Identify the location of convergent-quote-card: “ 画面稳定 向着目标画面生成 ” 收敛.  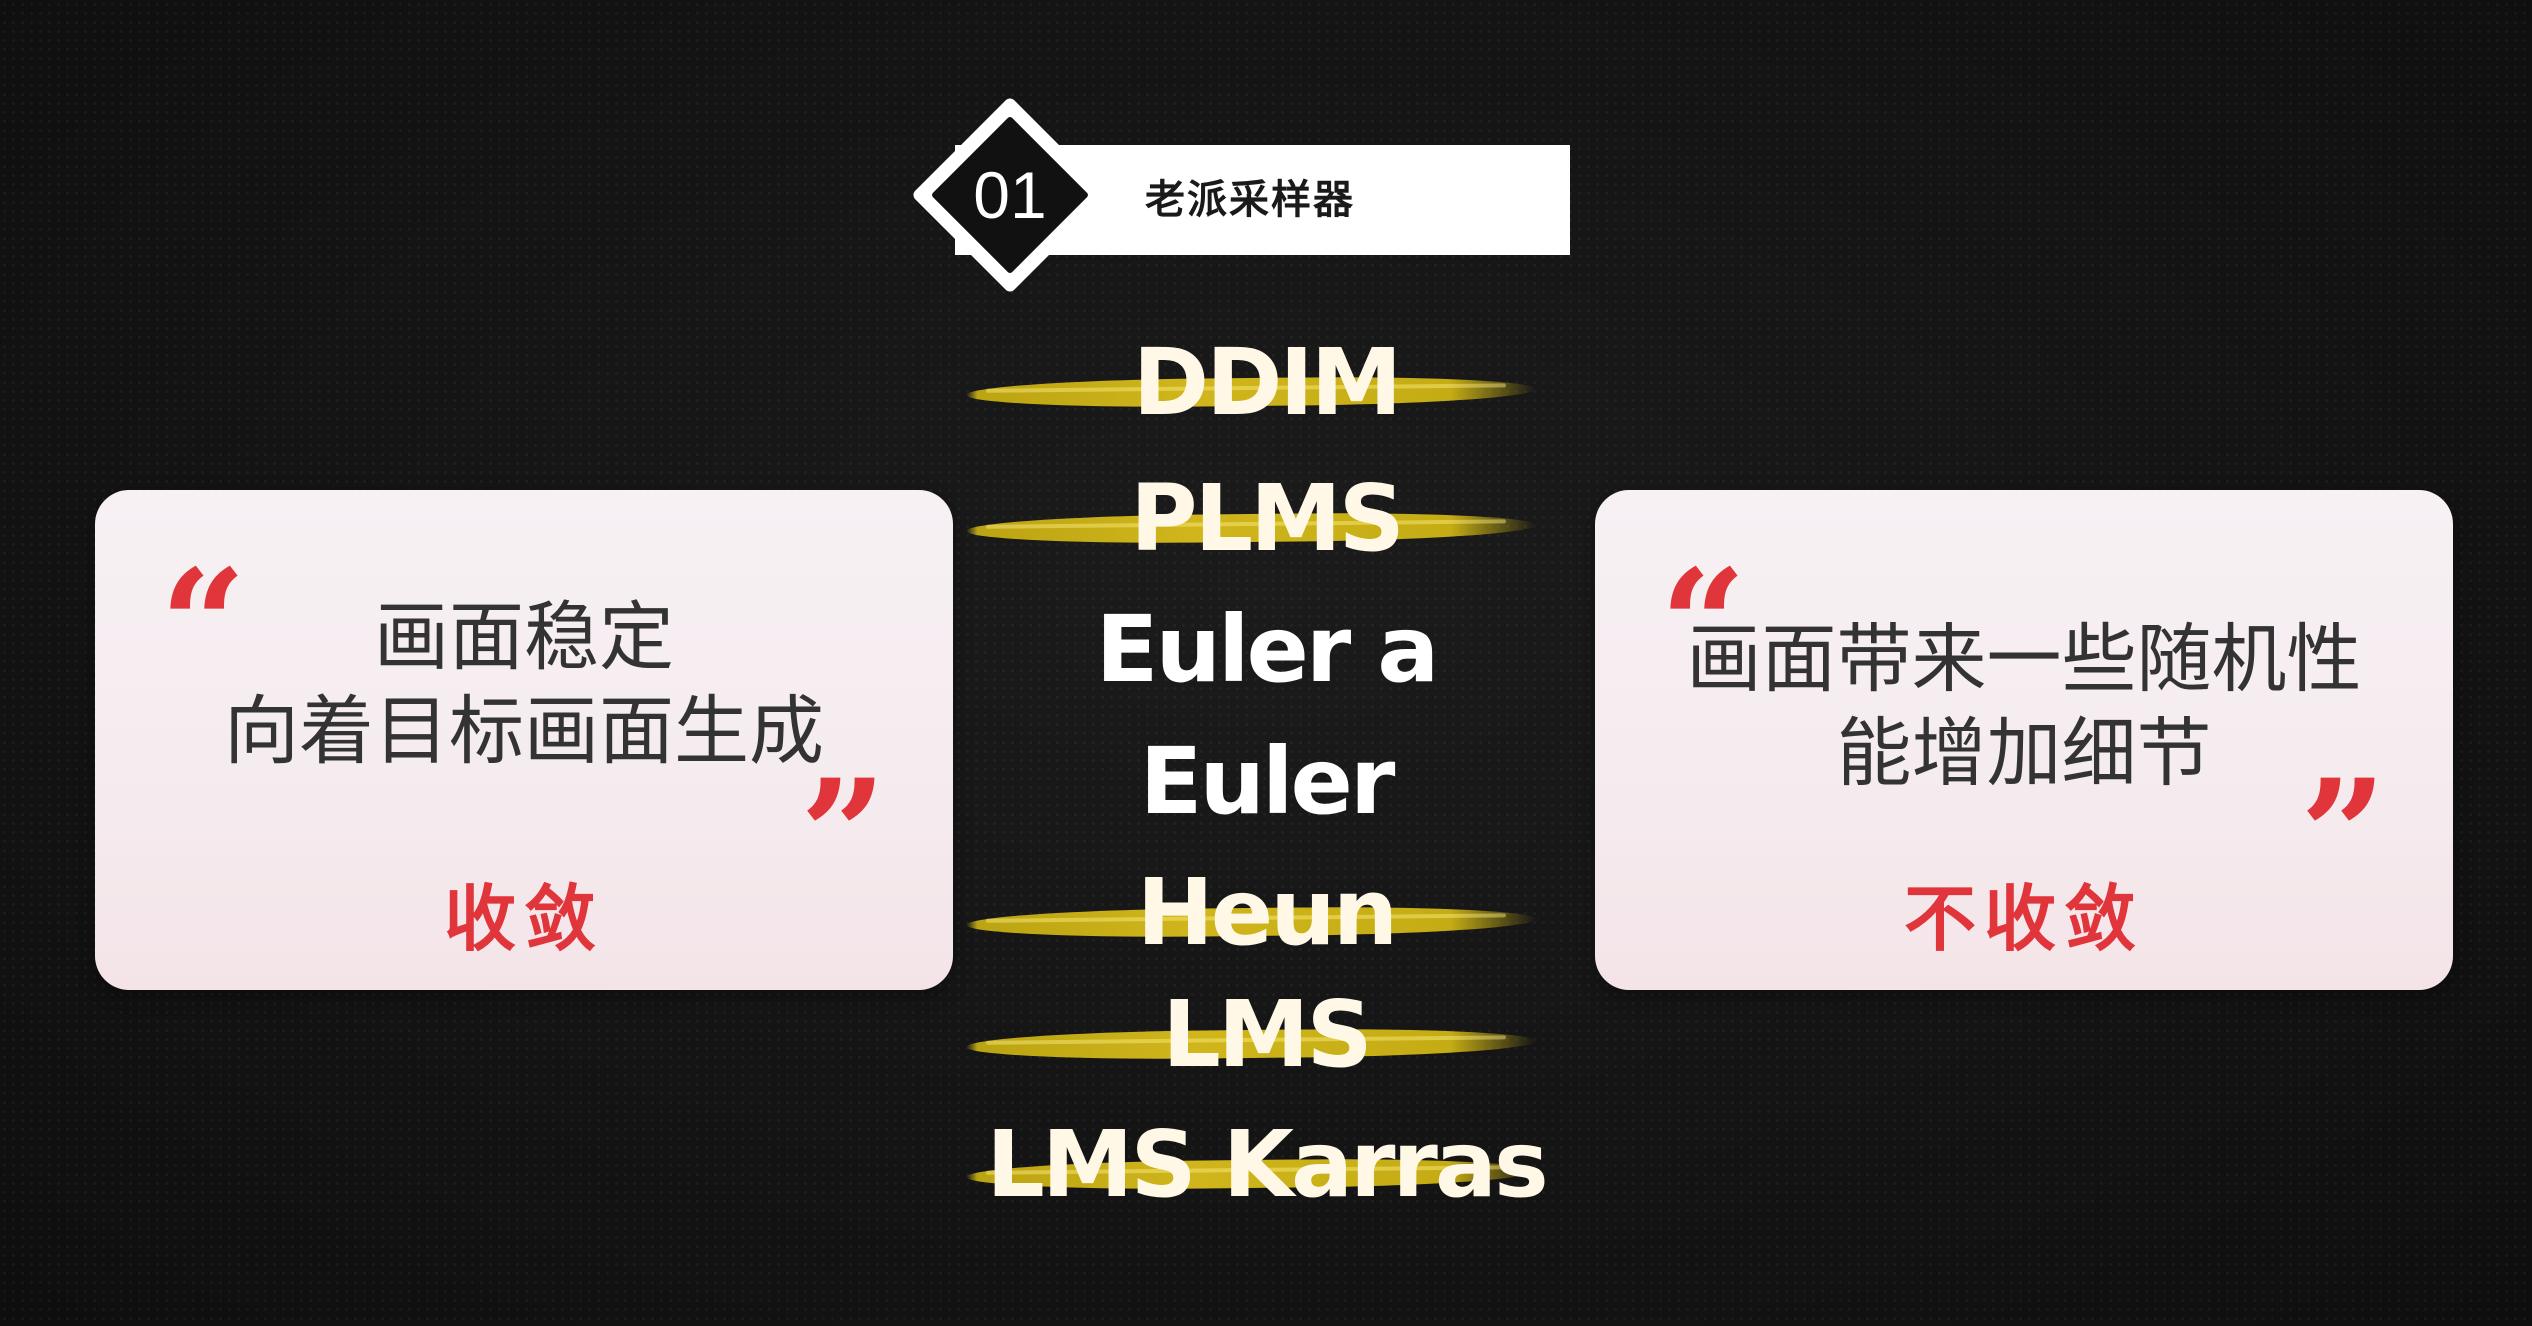
(524, 740).